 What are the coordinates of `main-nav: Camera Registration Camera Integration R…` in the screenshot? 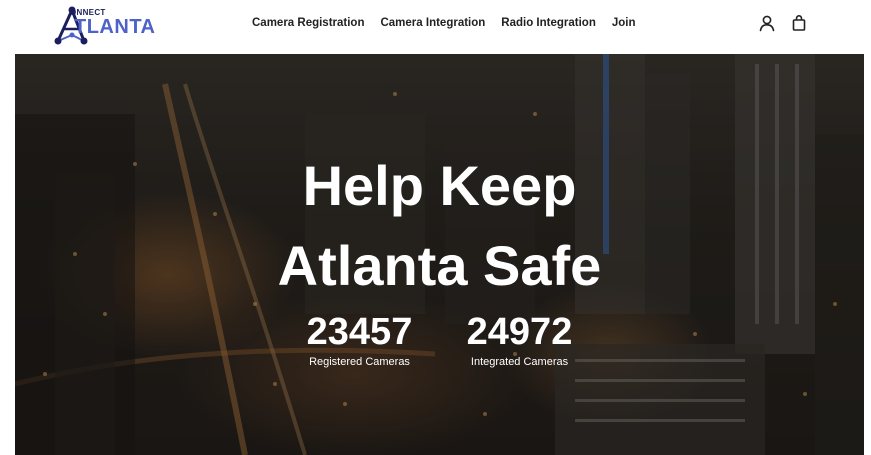 It's located at (444, 23).